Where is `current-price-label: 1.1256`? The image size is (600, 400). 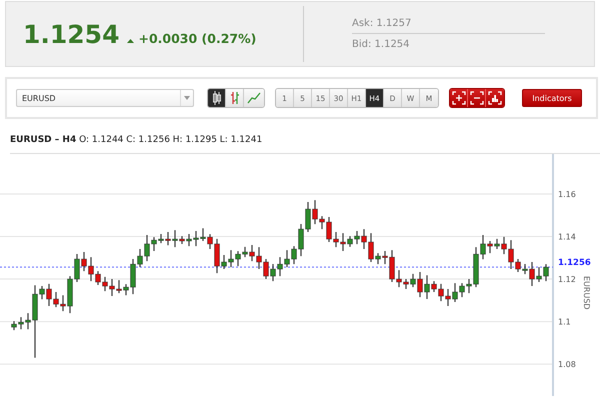 current-price-label: 1.1256 is located at coordinates (574, 263).